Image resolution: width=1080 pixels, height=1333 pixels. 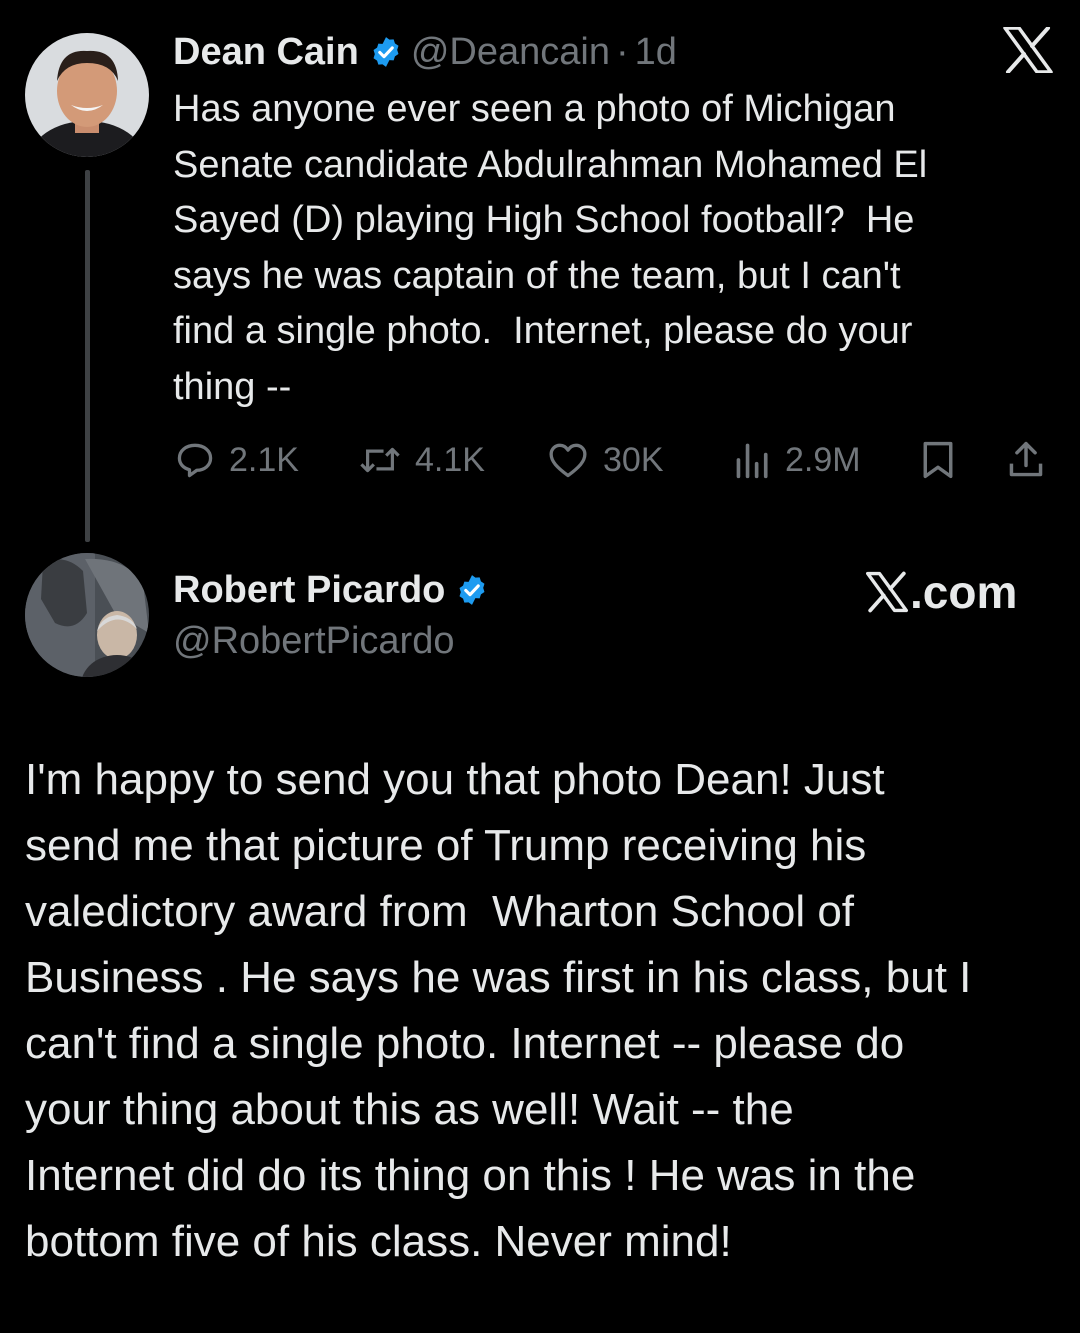 What do you see at coordinates (964, 592) in the screenshot?
I see `site-label: .com` at bounding box center [964, 592].